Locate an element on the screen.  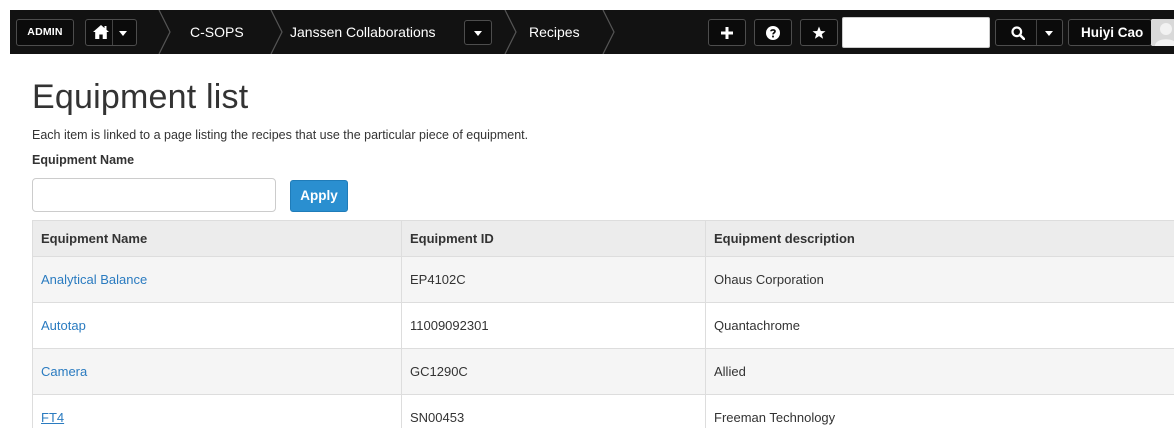
equipment-description-cell: Freeman Technology is located at coordinates (939, 411).